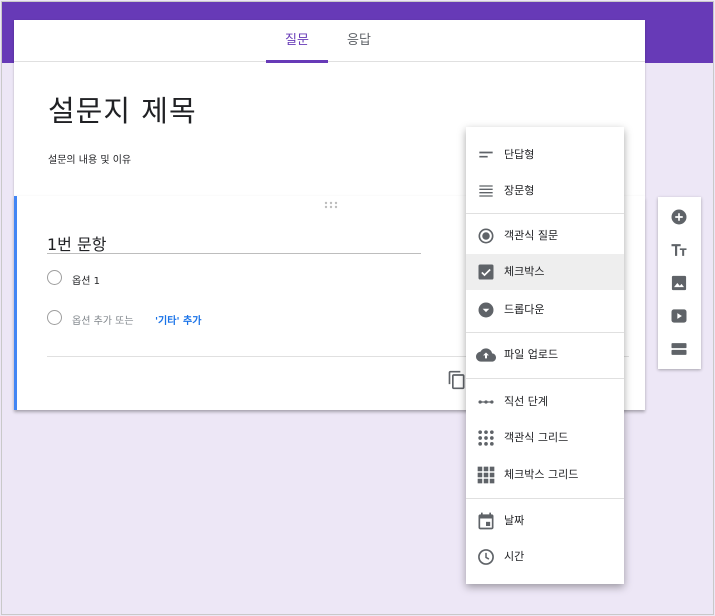  I want to click on side-toolbar, so click(679, 283).